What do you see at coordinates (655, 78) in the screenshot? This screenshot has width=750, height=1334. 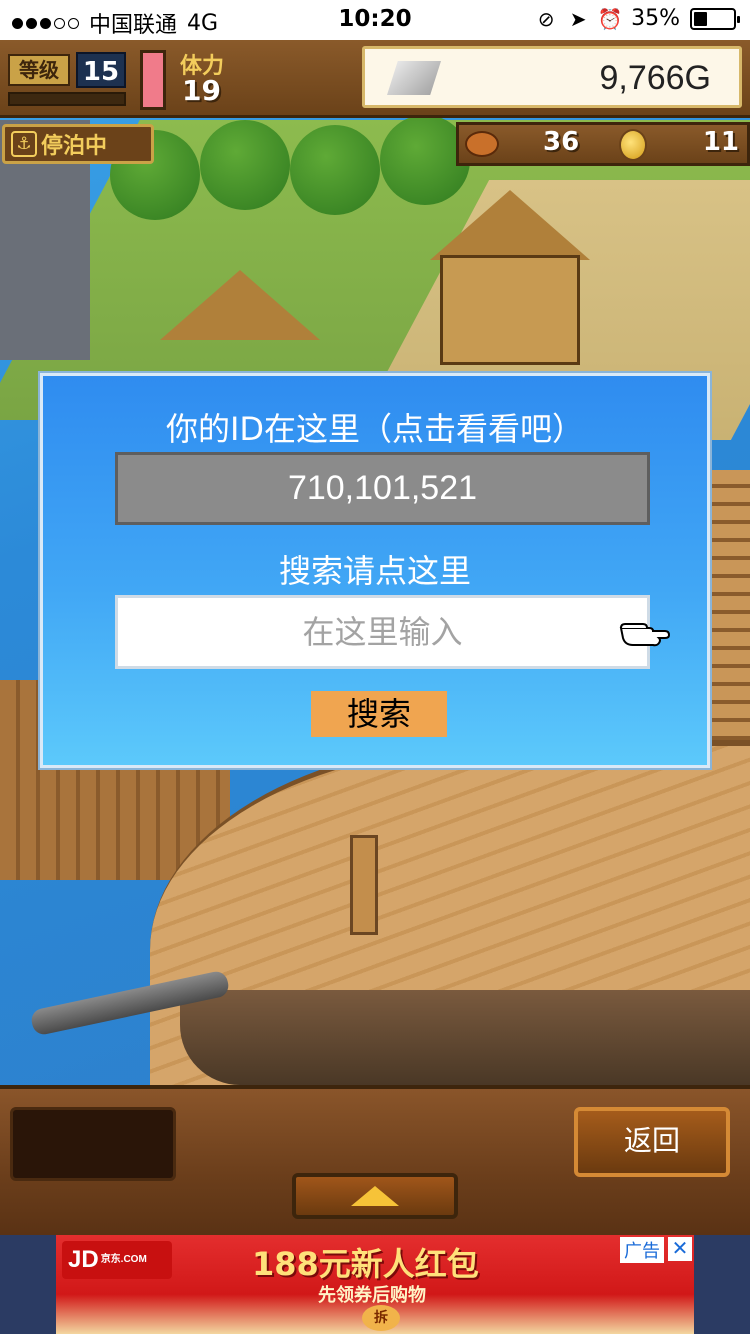 I see `gold-amount: 9,766G` at bounding box center [655, 78].